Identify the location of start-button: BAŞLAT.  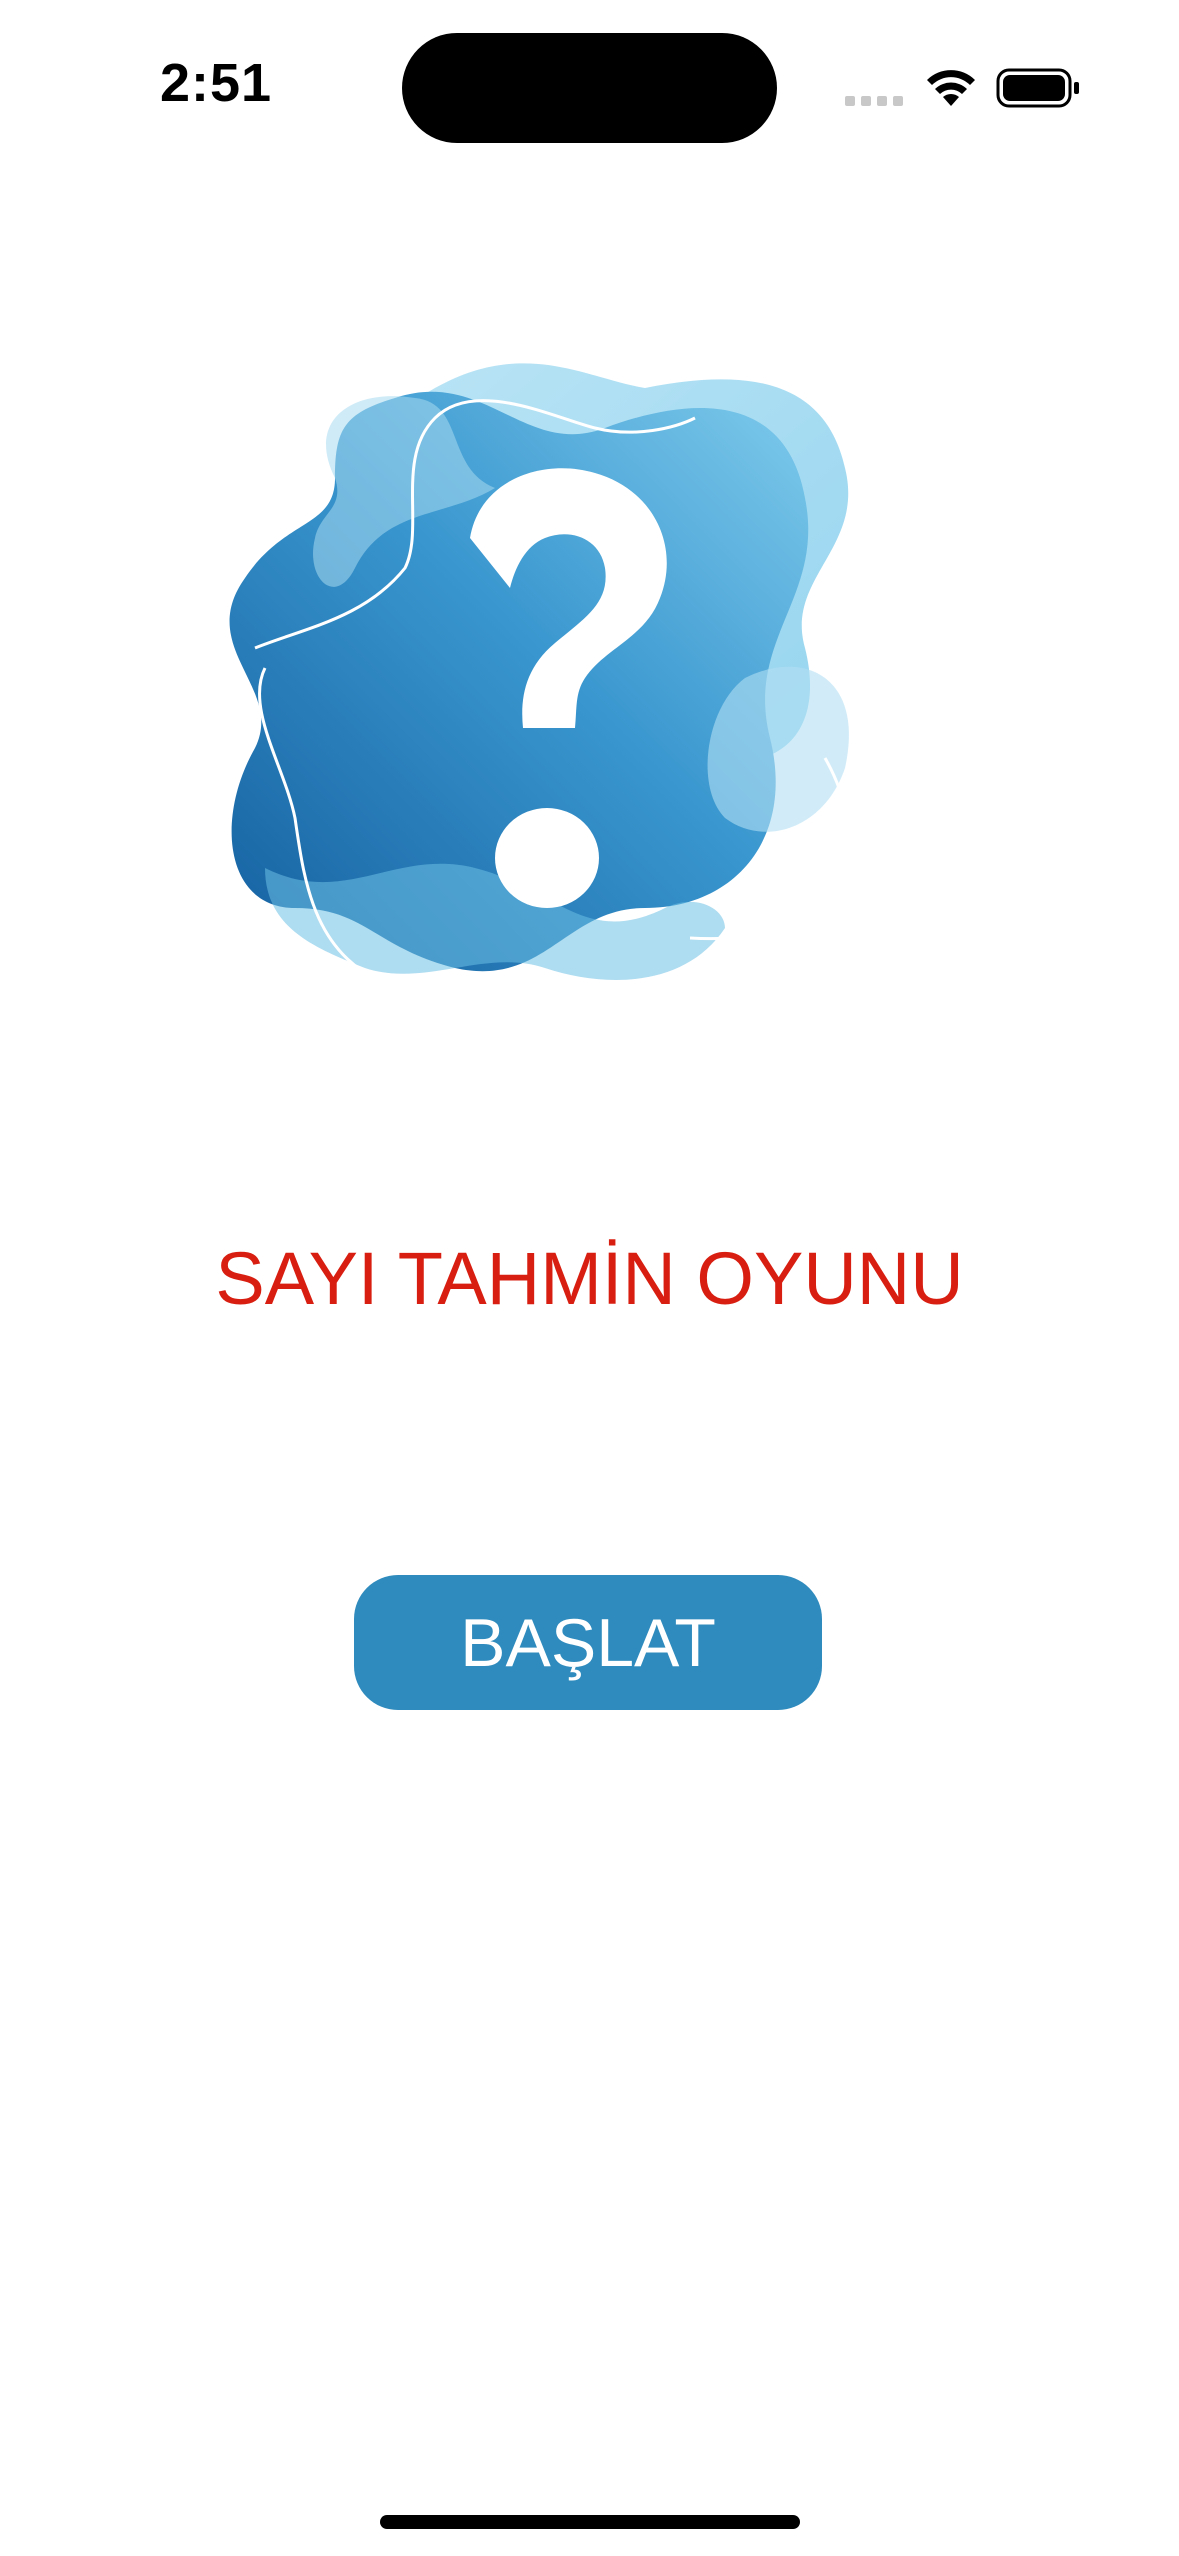
(588, 1642).